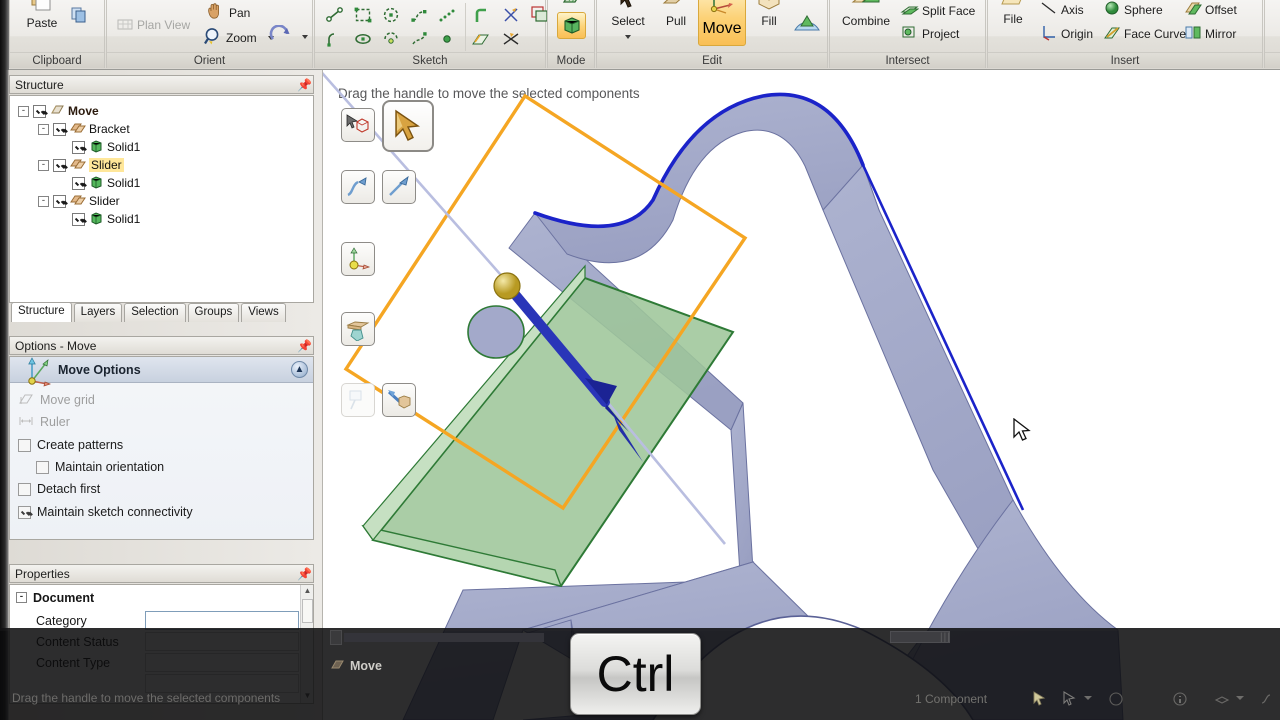 The image size is (1280, 720). I want to click on tab-selection: Selection, so click(155, 312).